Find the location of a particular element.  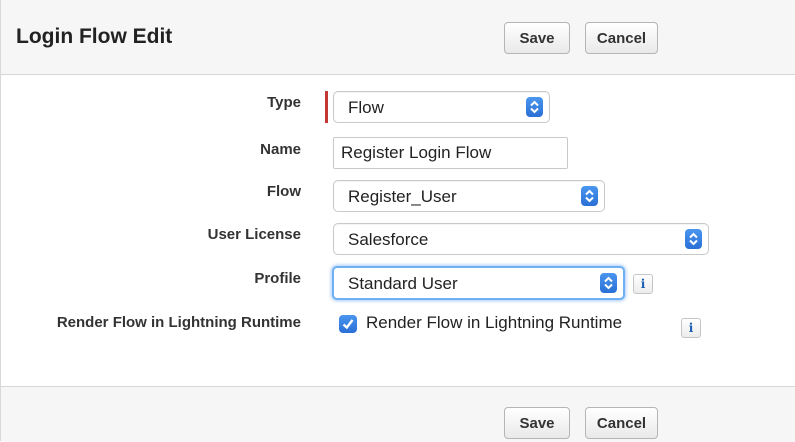

flow-select-value: Register_User is located at coordinates (402, 196).